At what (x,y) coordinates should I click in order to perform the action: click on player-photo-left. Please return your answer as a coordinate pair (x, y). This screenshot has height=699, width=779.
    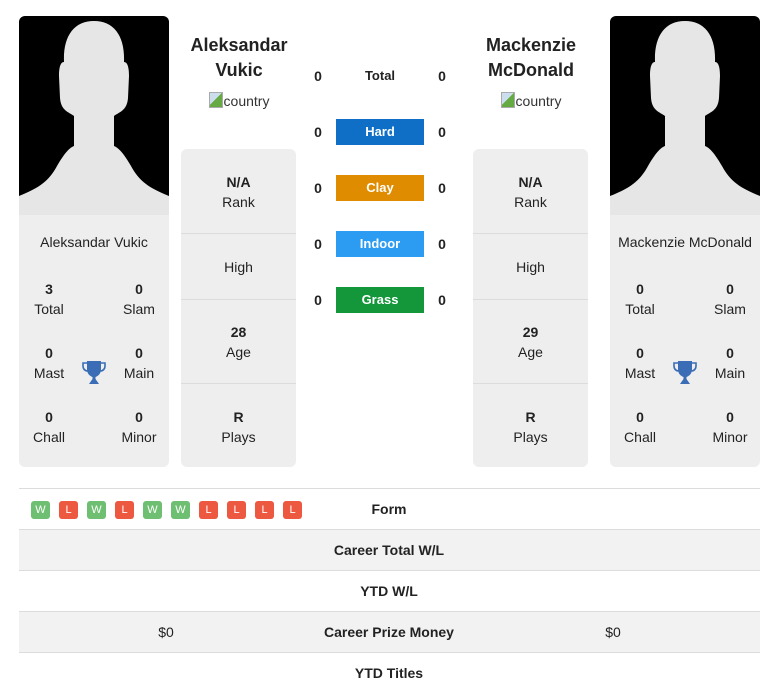
    Looking at the image, I should click on (94, 115).